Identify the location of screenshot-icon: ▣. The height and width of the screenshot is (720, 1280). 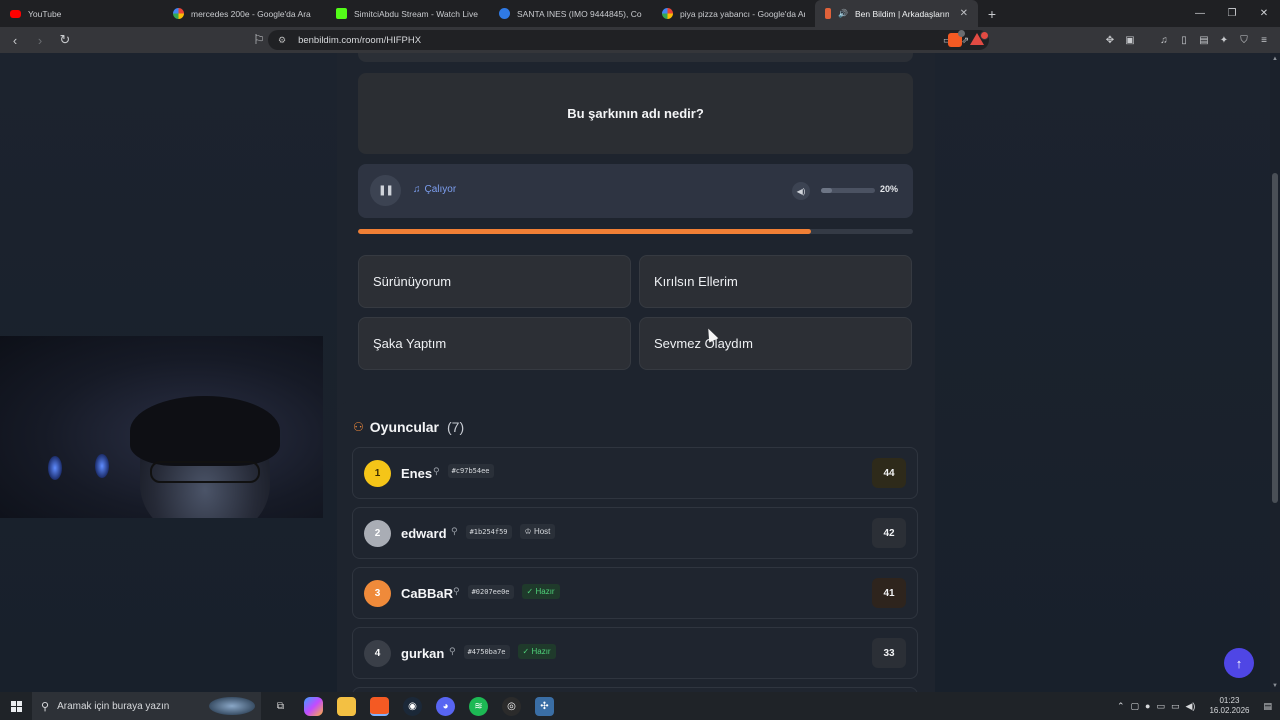
(1130, 40).